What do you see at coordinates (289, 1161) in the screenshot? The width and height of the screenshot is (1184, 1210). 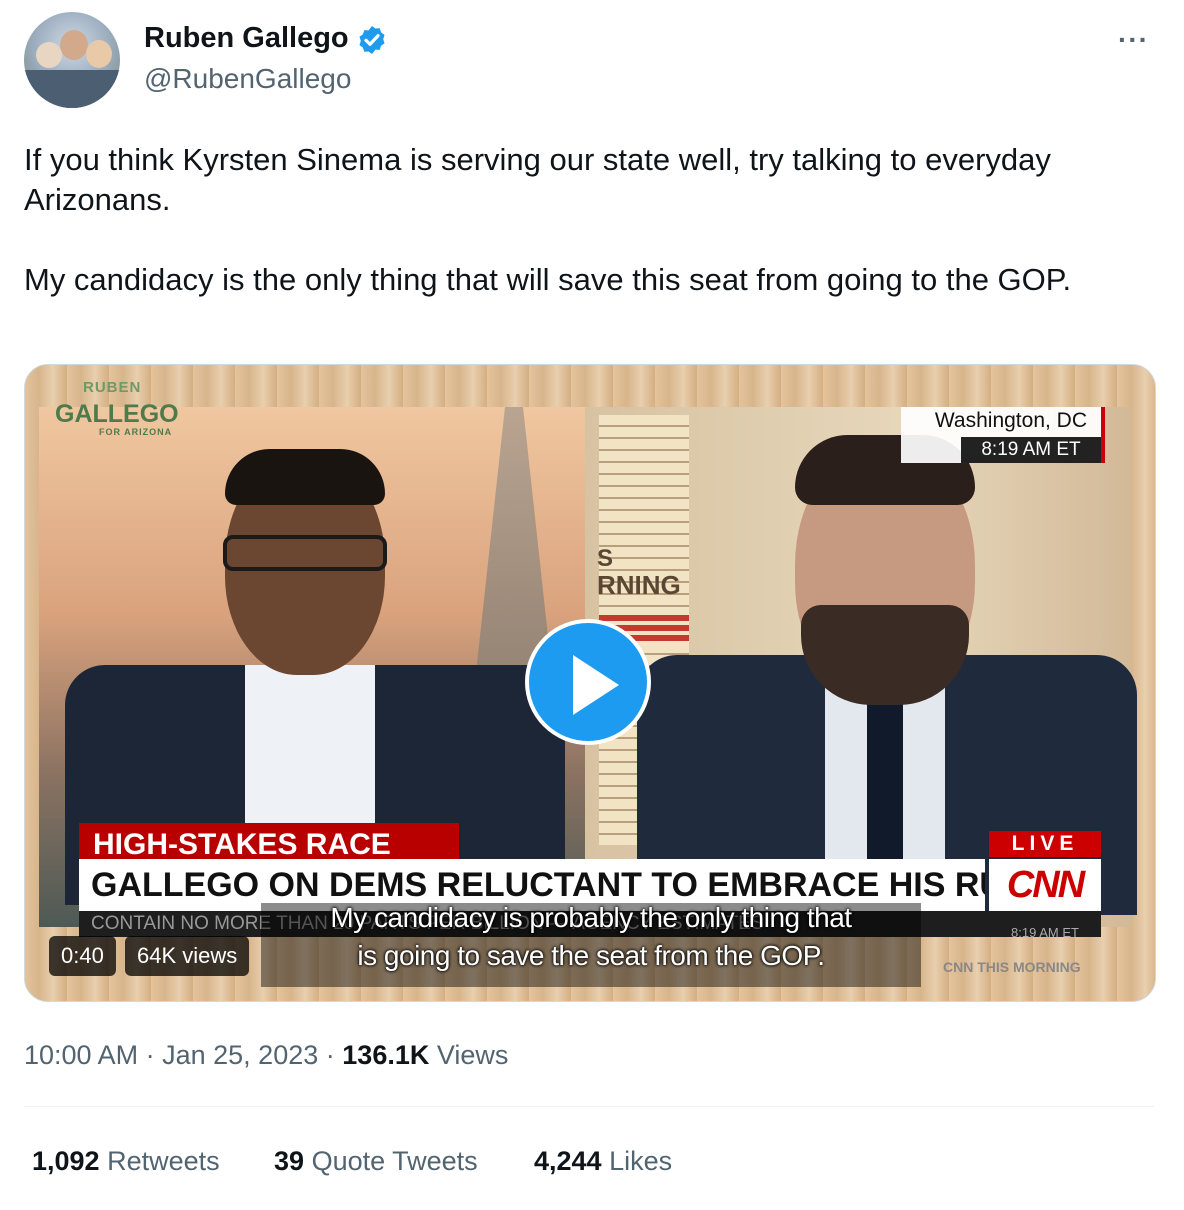 I see `quote-tweets-count: 39` at bounding box center [289, 1161].